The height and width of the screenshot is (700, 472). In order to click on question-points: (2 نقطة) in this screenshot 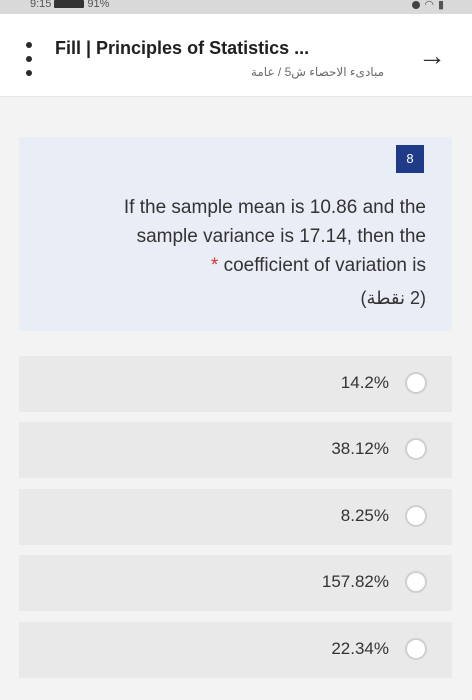, I will do `click(393, 298)`.